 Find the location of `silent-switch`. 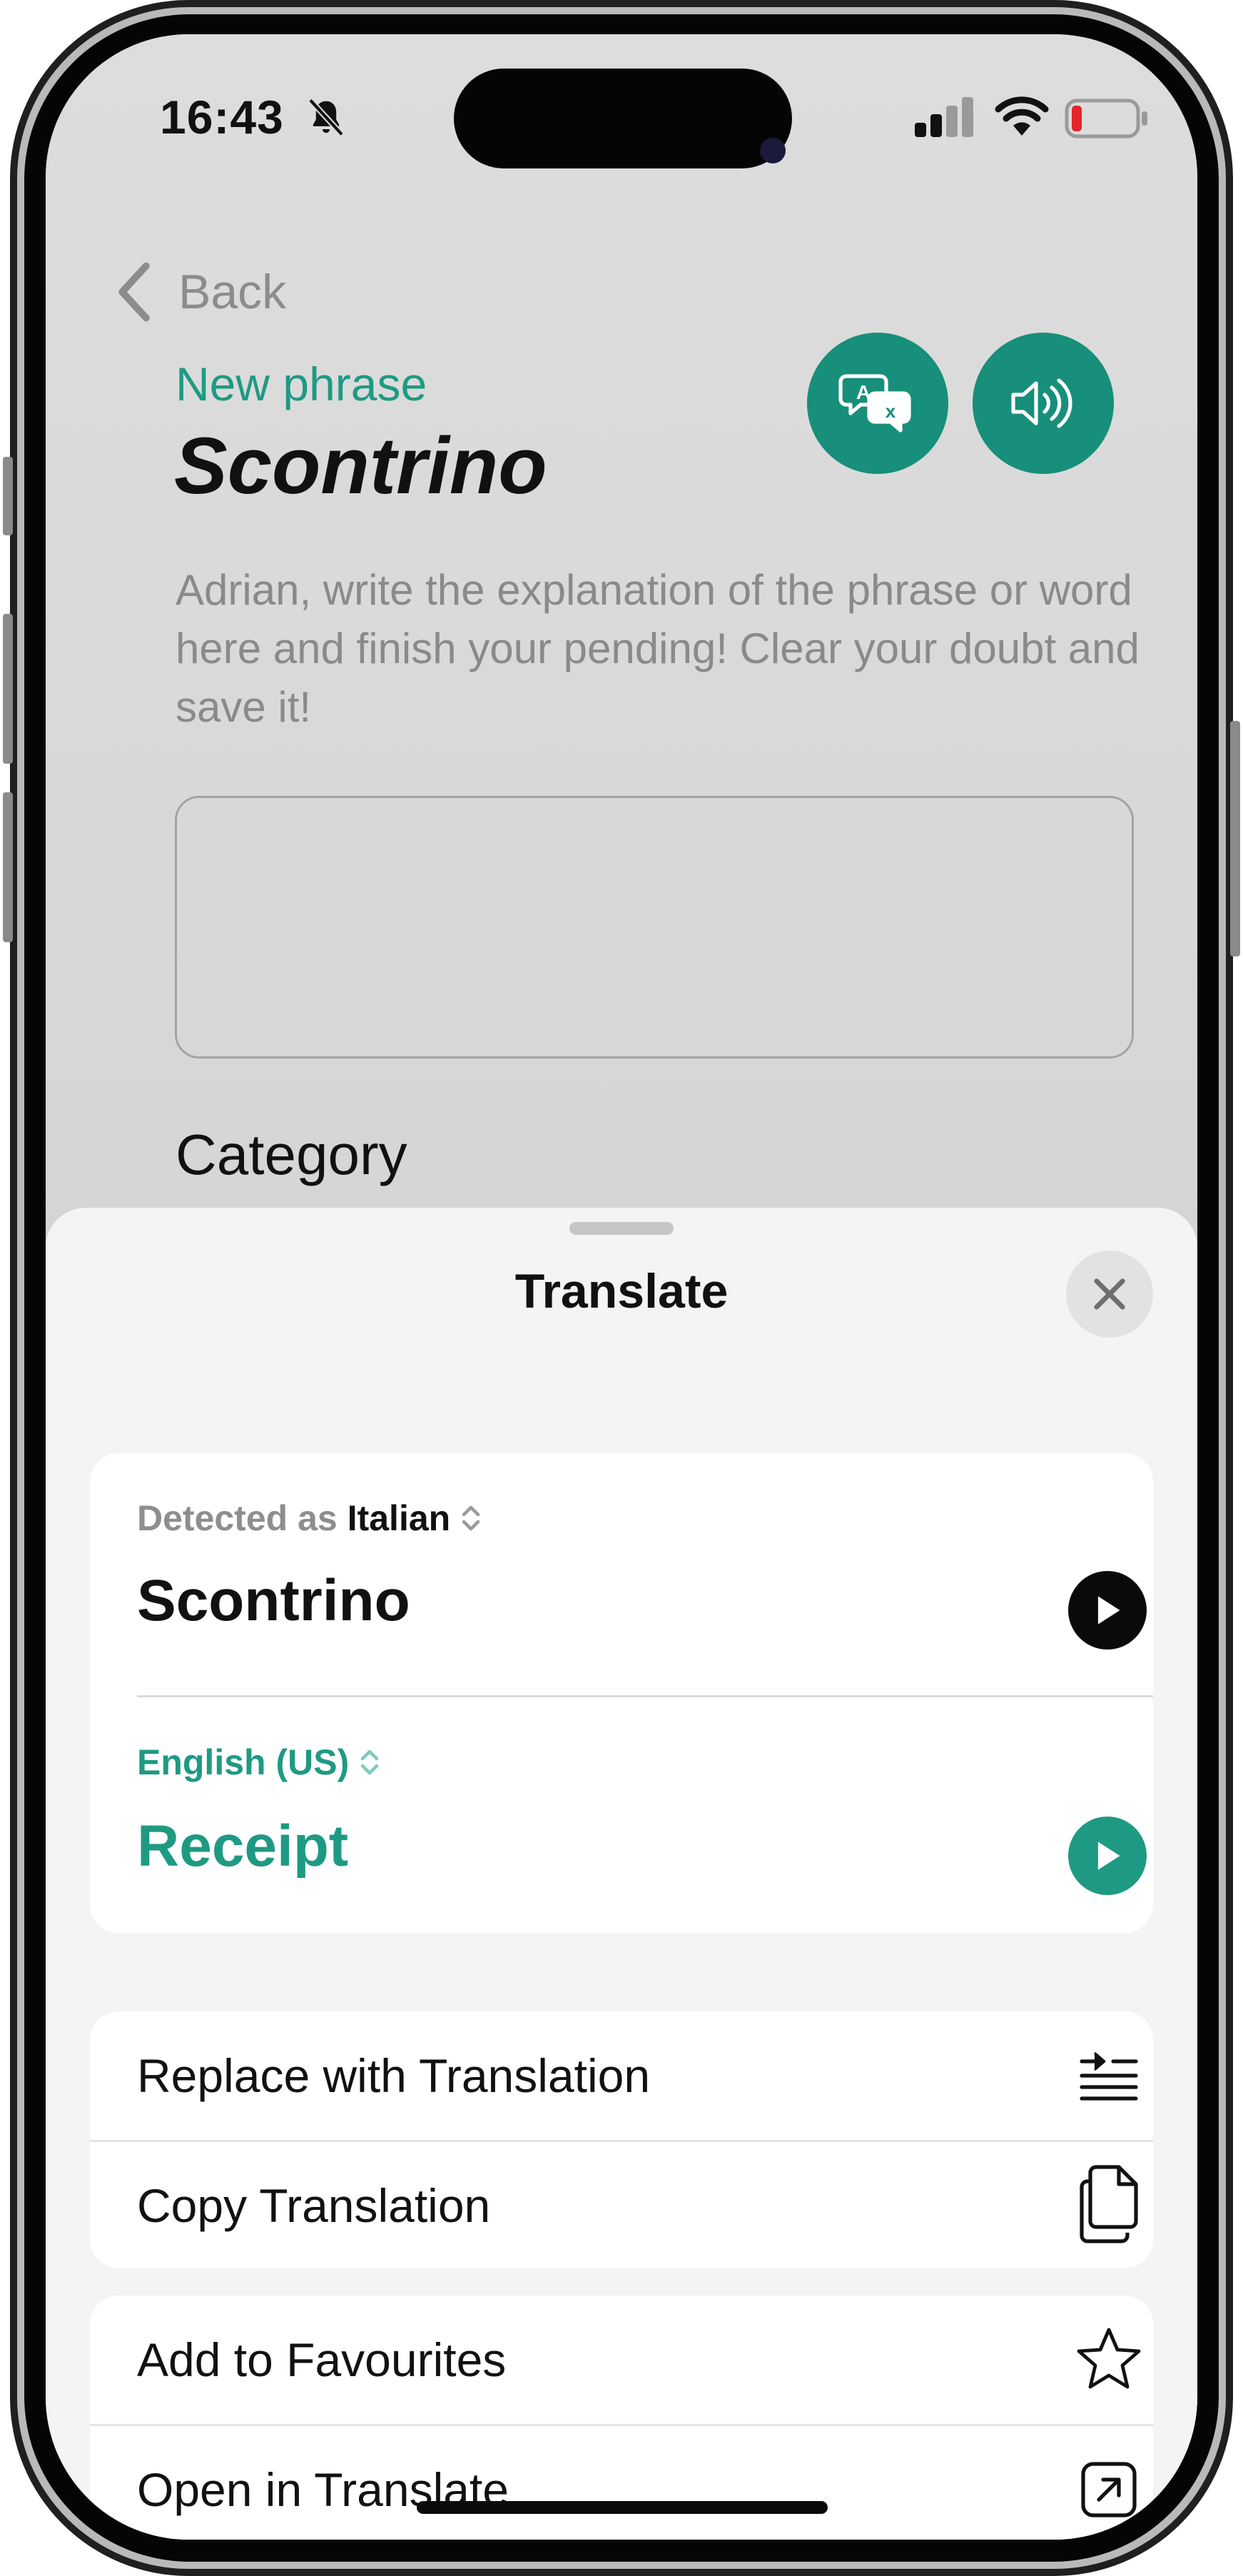

silent-switch is located at coordinates (8, 496).